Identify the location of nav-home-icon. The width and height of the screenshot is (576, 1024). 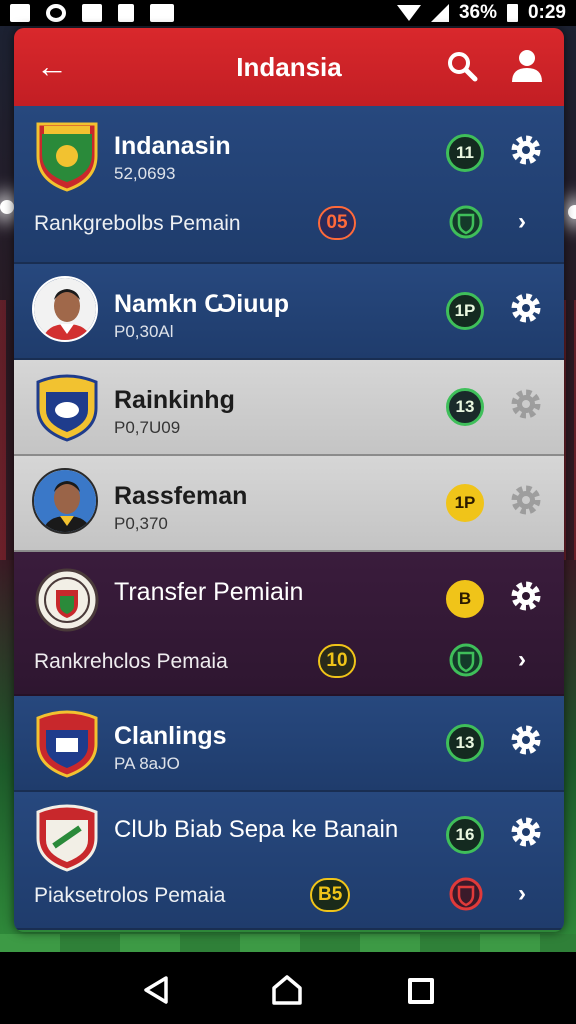
(287, 990).